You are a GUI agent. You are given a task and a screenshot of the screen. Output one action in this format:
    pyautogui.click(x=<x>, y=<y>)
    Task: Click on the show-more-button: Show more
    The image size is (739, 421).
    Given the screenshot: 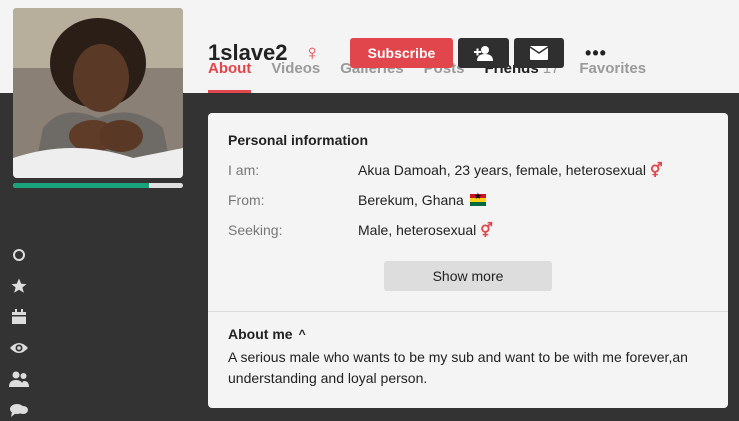 What is the action you would take?
    pyautogui.click(x=468, y=276)
    